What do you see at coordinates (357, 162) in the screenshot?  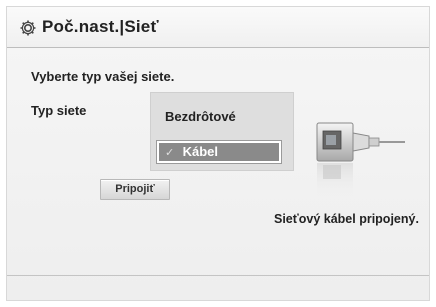 I see `ethernet-cable-icon` at bounding box center [357, 162].